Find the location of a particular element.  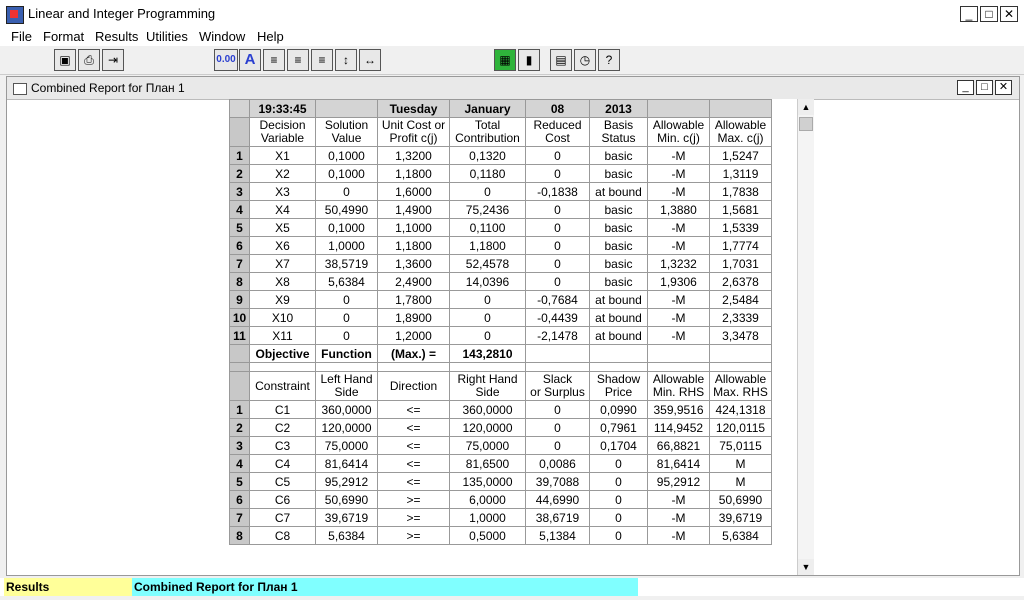

constraint-cell-4: 360,0000 is located at coordinates (487, 409).